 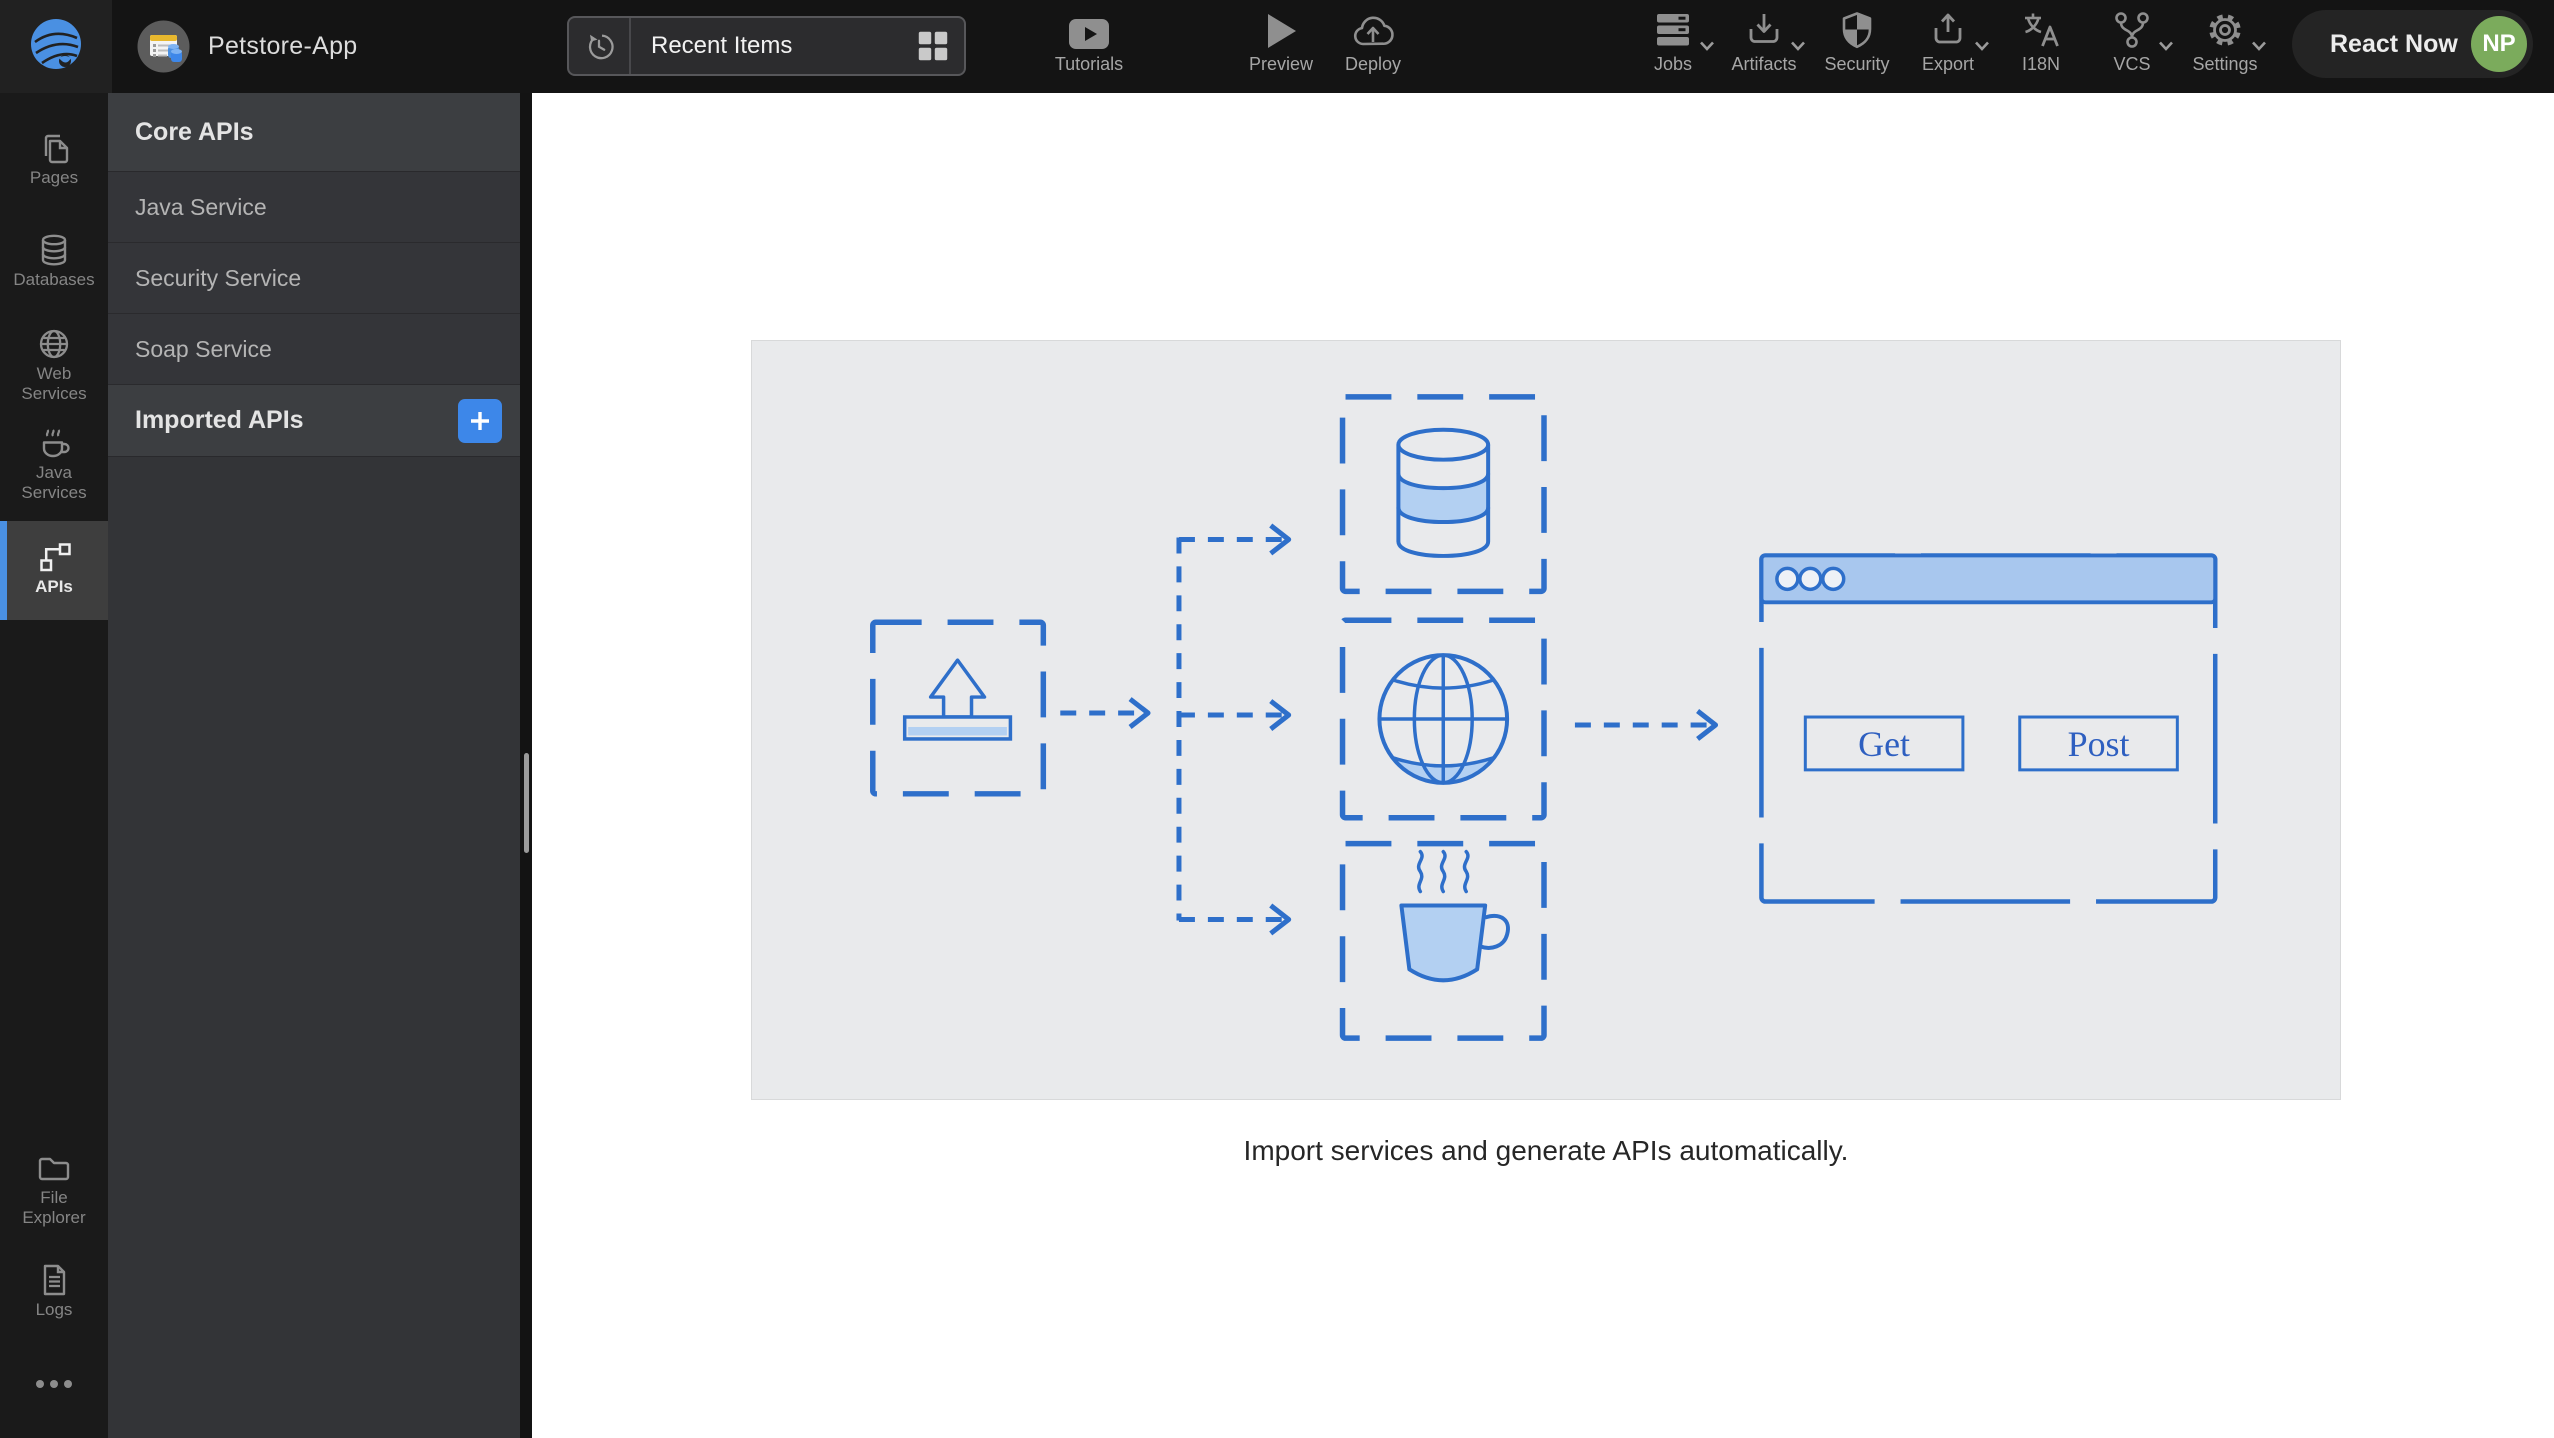 What do you see at coordinates (2042, 30) in the screenshot?
I see `i18n-translate-icon` at bounding box center [2042, 30].